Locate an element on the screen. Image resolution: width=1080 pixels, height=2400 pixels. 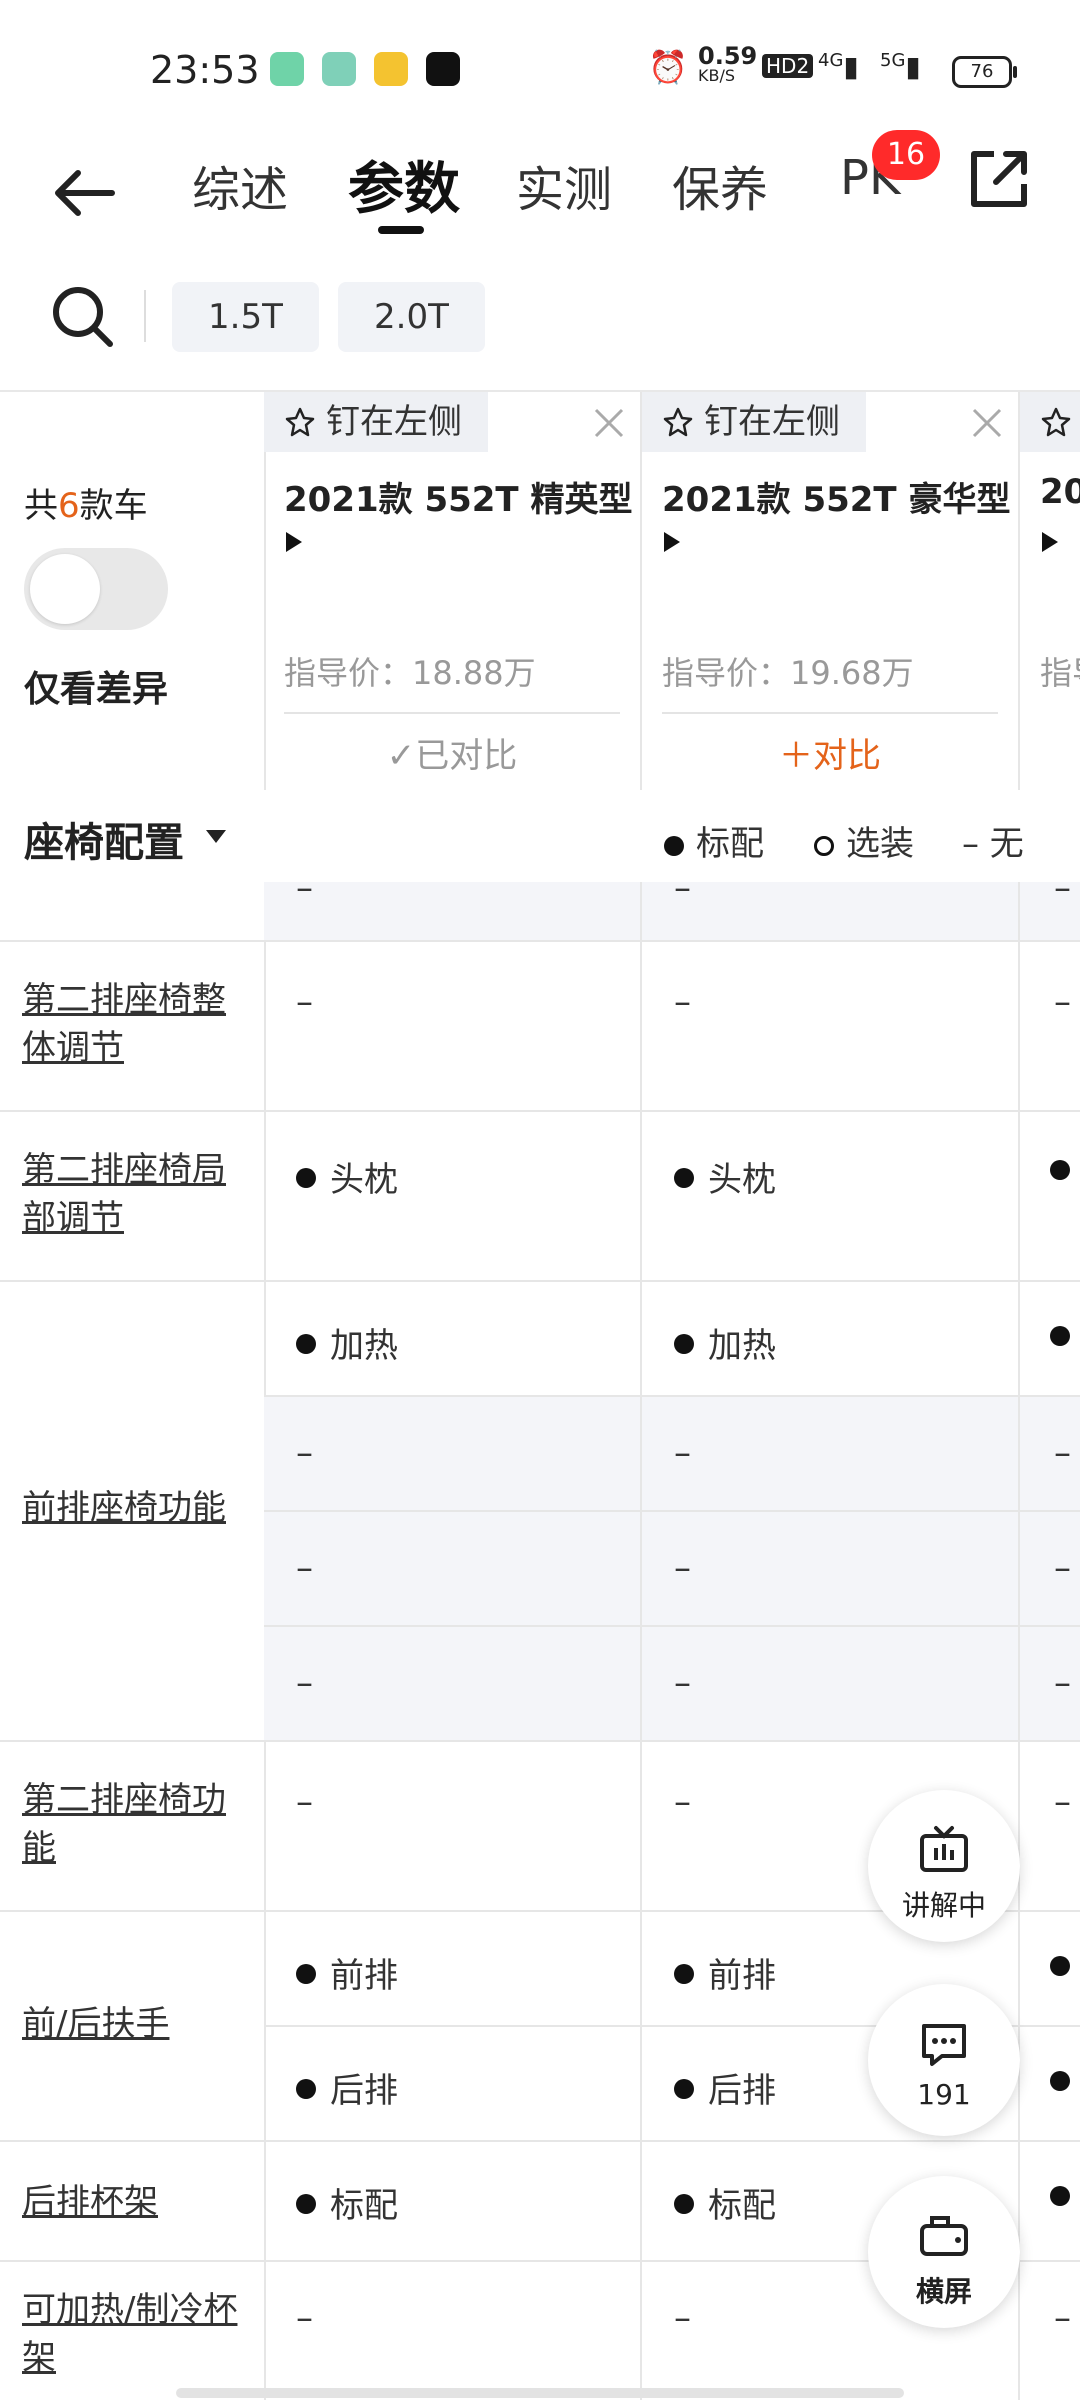
chevron-down-icon is located at coordinates (216, 836).